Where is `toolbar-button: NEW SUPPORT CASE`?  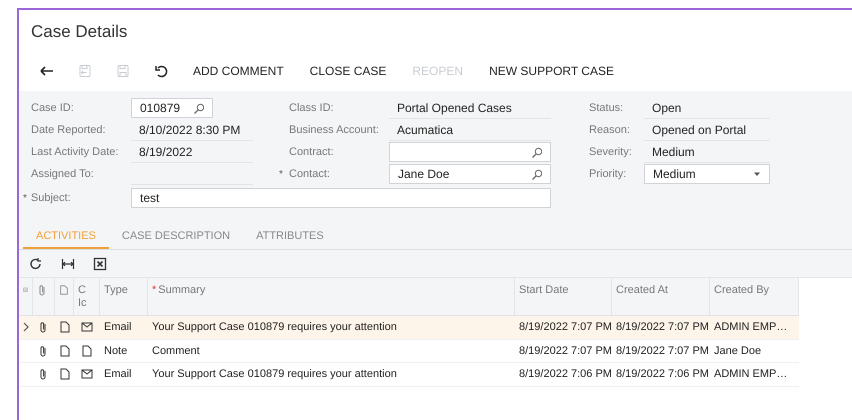 toolbar-button: NEW SUPPORT CASE is located at coordinates (551, 71).